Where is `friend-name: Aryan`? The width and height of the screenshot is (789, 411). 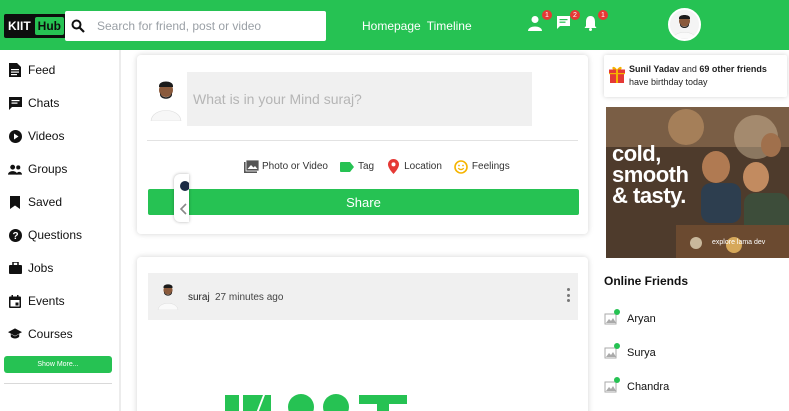
friend-name: Aryan is located at coordinates (641, 319).